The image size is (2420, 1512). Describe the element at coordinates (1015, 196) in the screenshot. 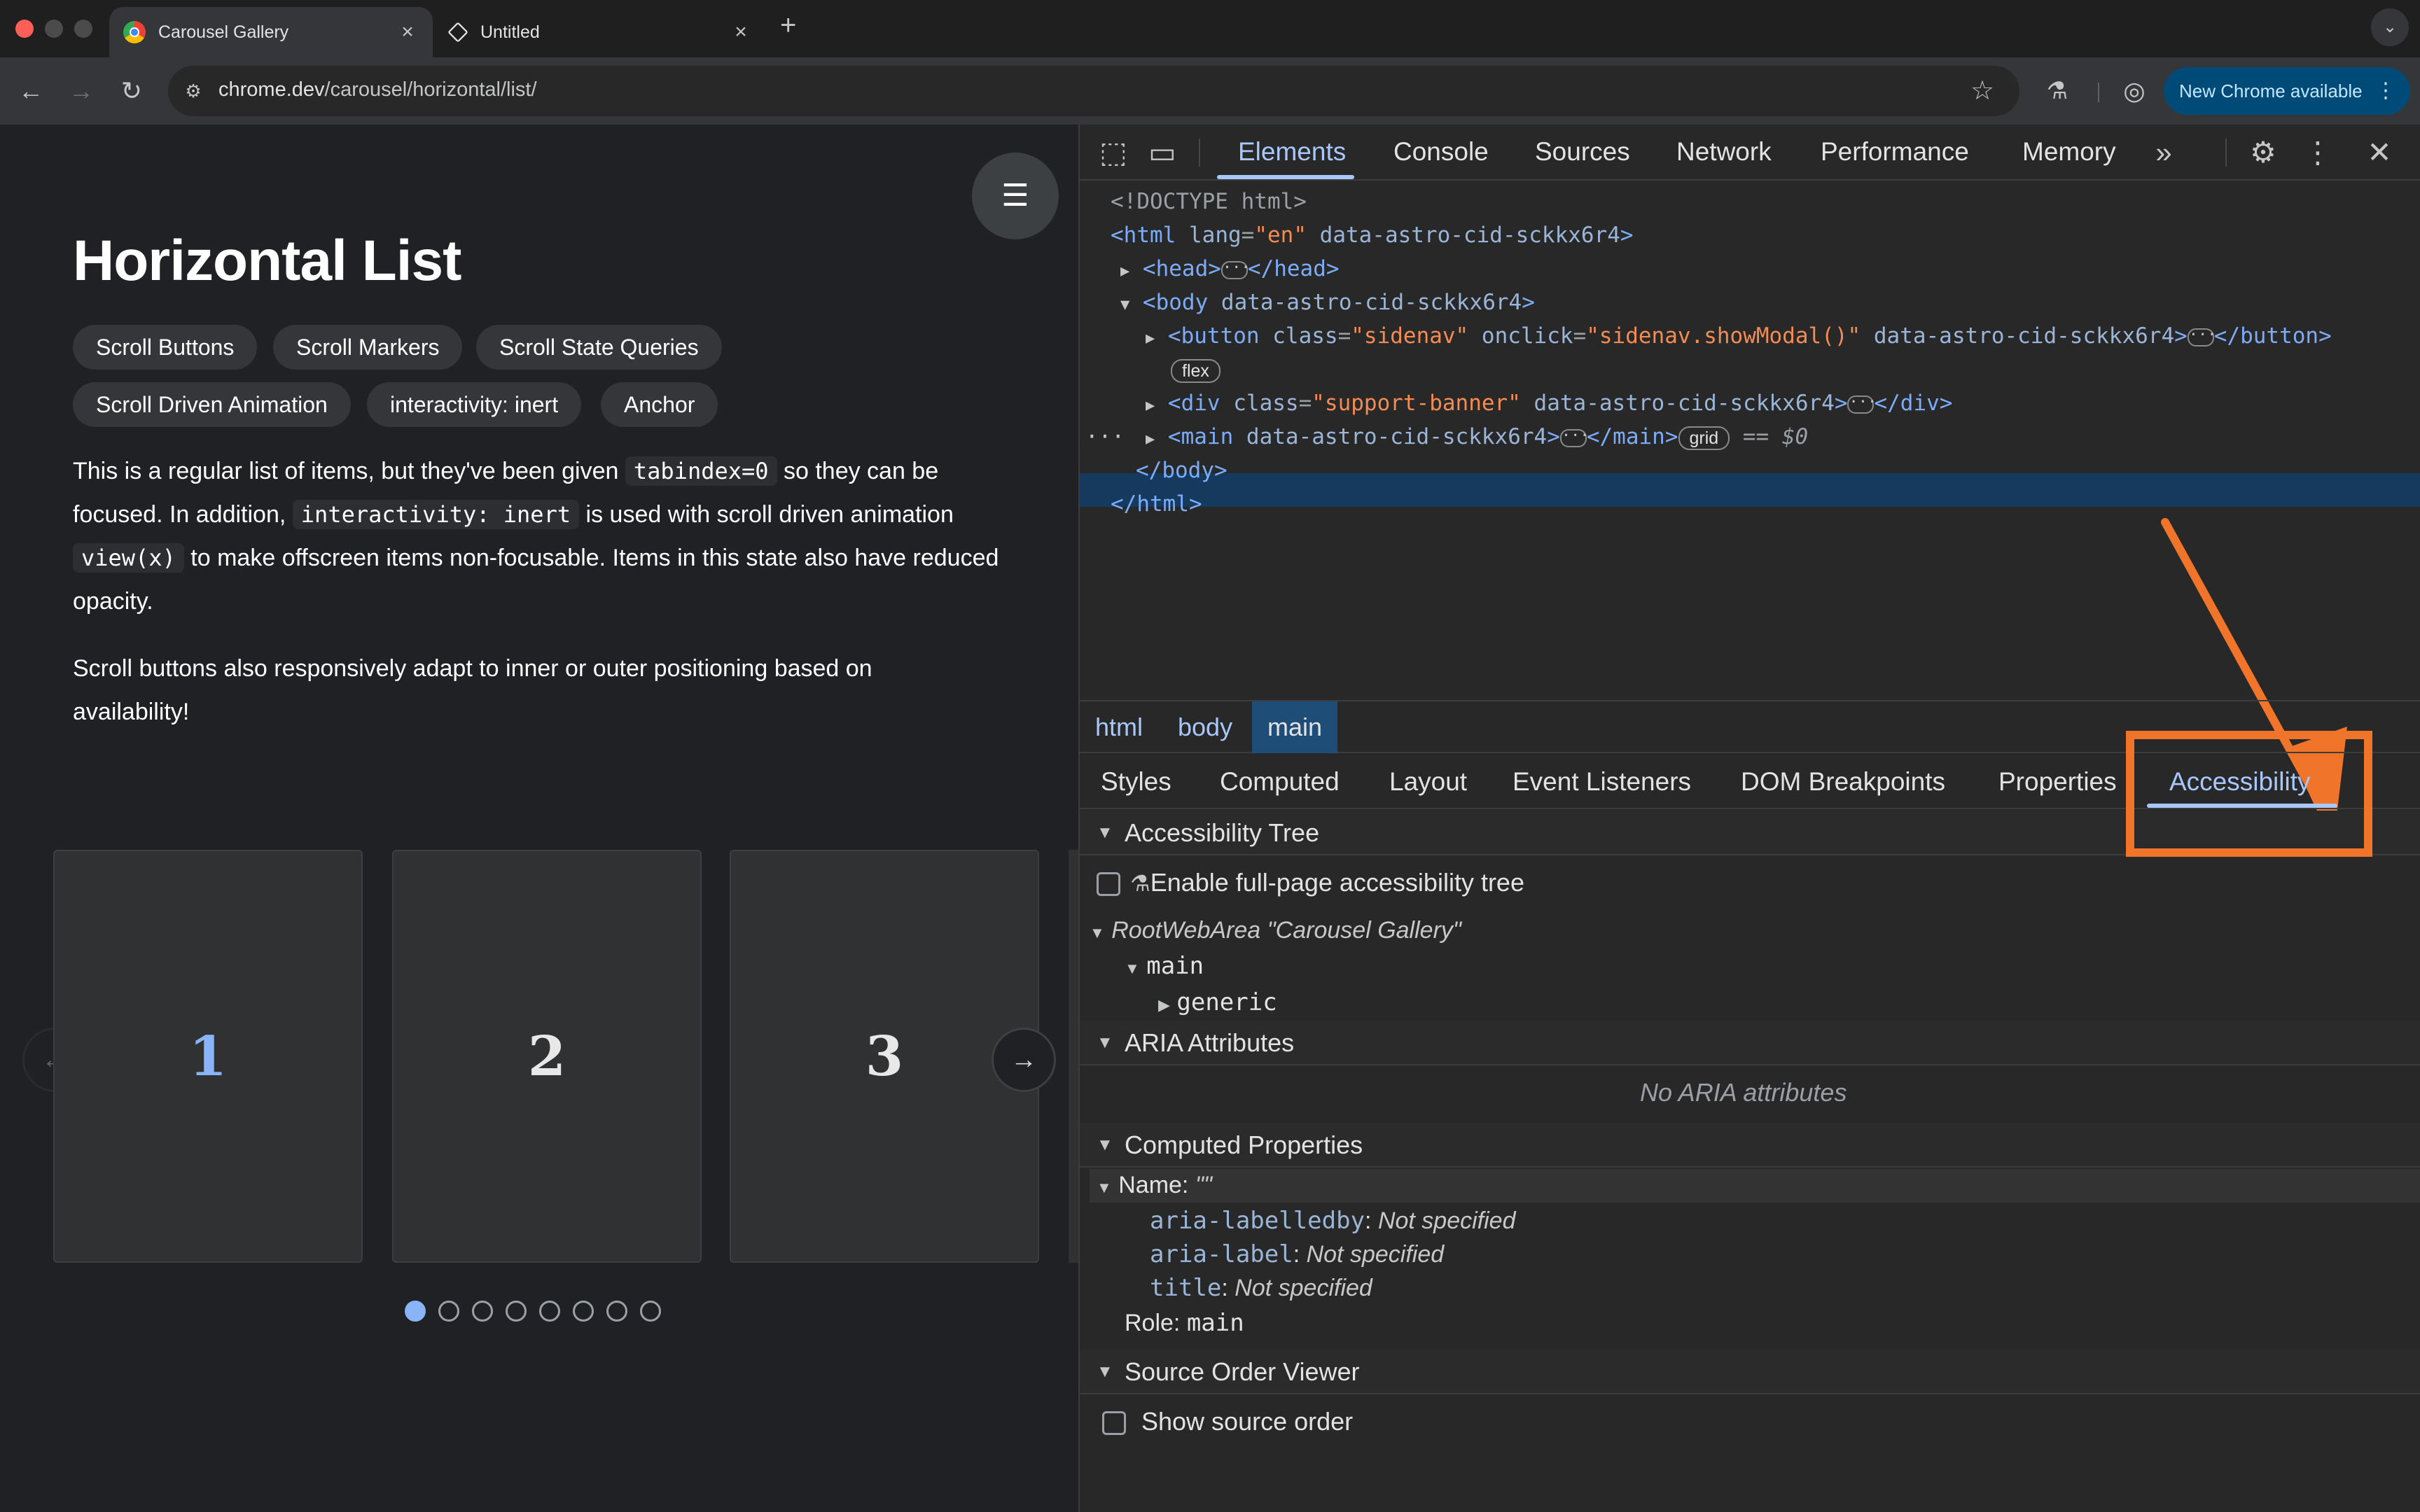

I see `hamburger-menu-icon: ☰` at that location.